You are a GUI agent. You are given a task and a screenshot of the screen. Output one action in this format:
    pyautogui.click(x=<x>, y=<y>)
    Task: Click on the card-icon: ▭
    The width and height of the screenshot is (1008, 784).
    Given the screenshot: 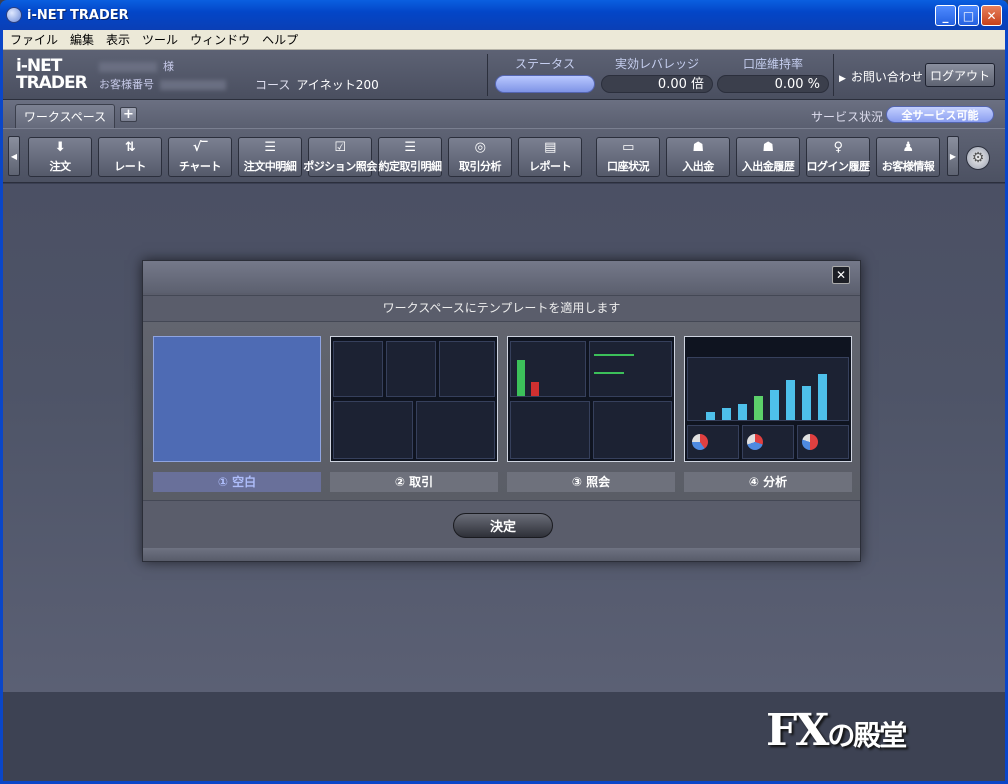 What is the action you would take?
    pyautogui.click(x=628, y=147)
    